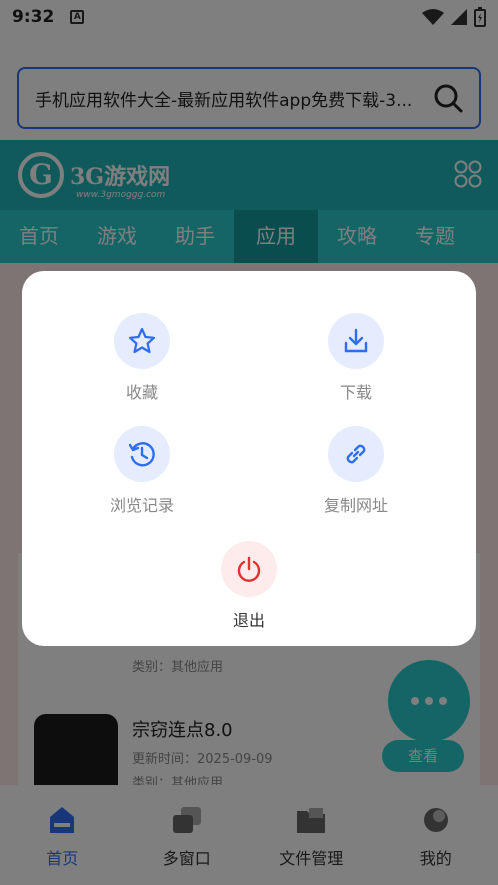 The image size is (498, 885). Describe the element at coordinates (355, 392) in the screenshot. I see `download-label: 下载` at that location.